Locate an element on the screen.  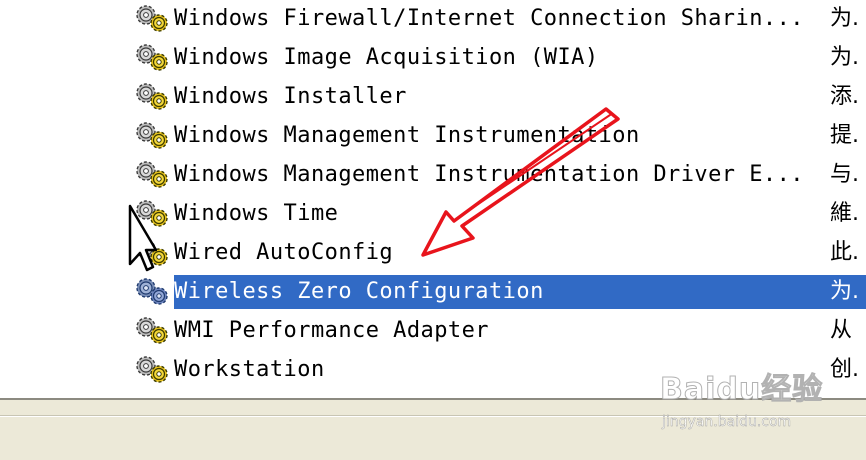
service-name: Windows Image Acquisition (WIA) is located at coordinates (386, 57).